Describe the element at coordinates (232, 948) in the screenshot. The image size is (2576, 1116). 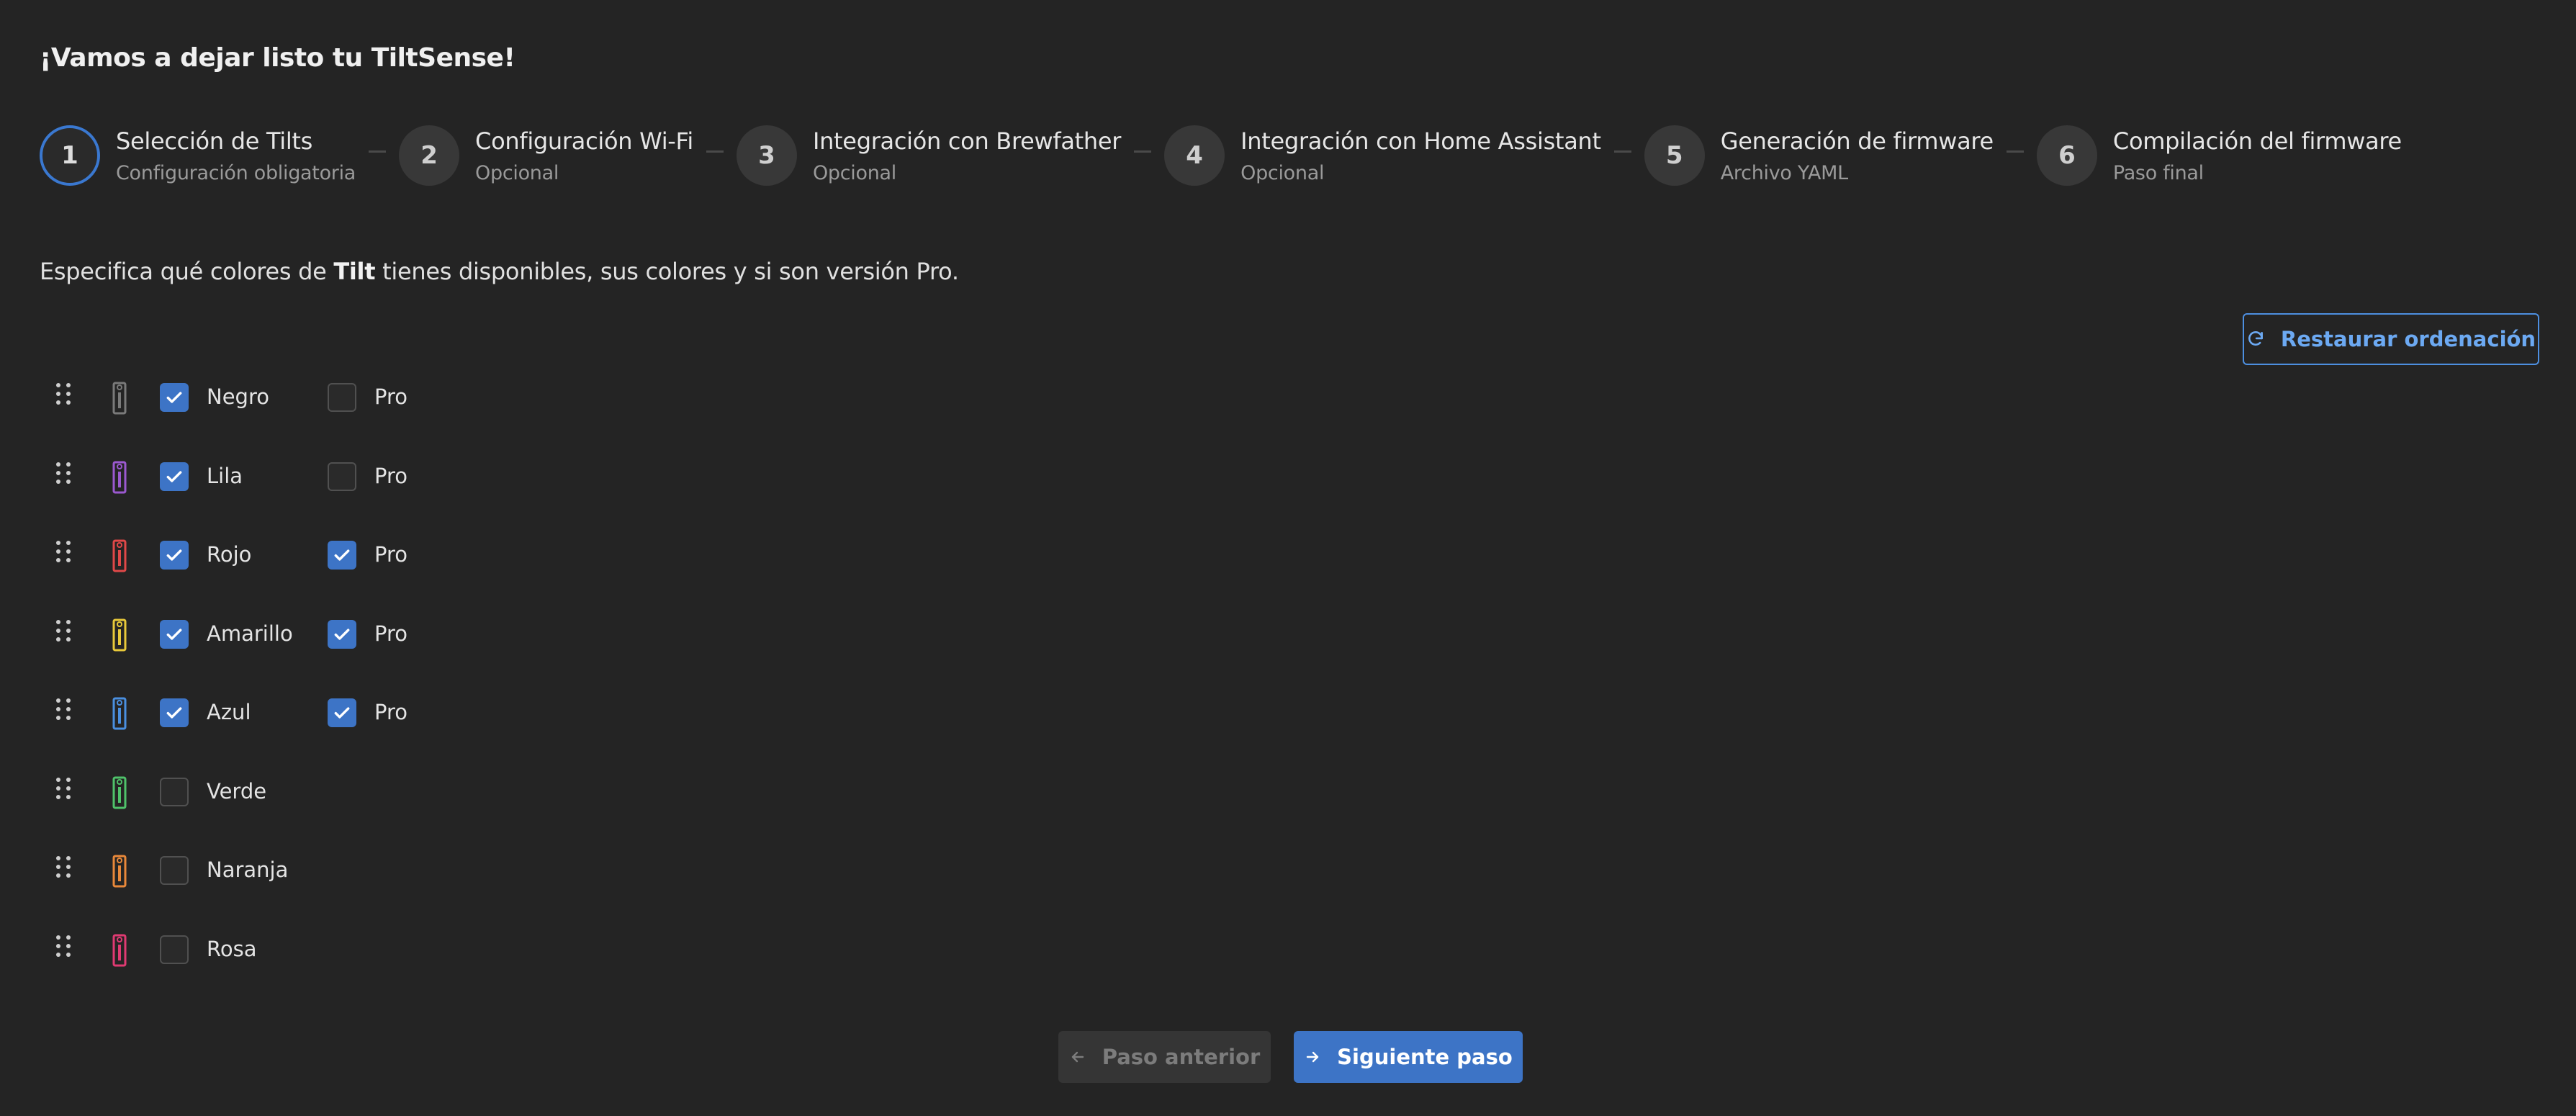
I see `tilt-name: Rosa` at that location.